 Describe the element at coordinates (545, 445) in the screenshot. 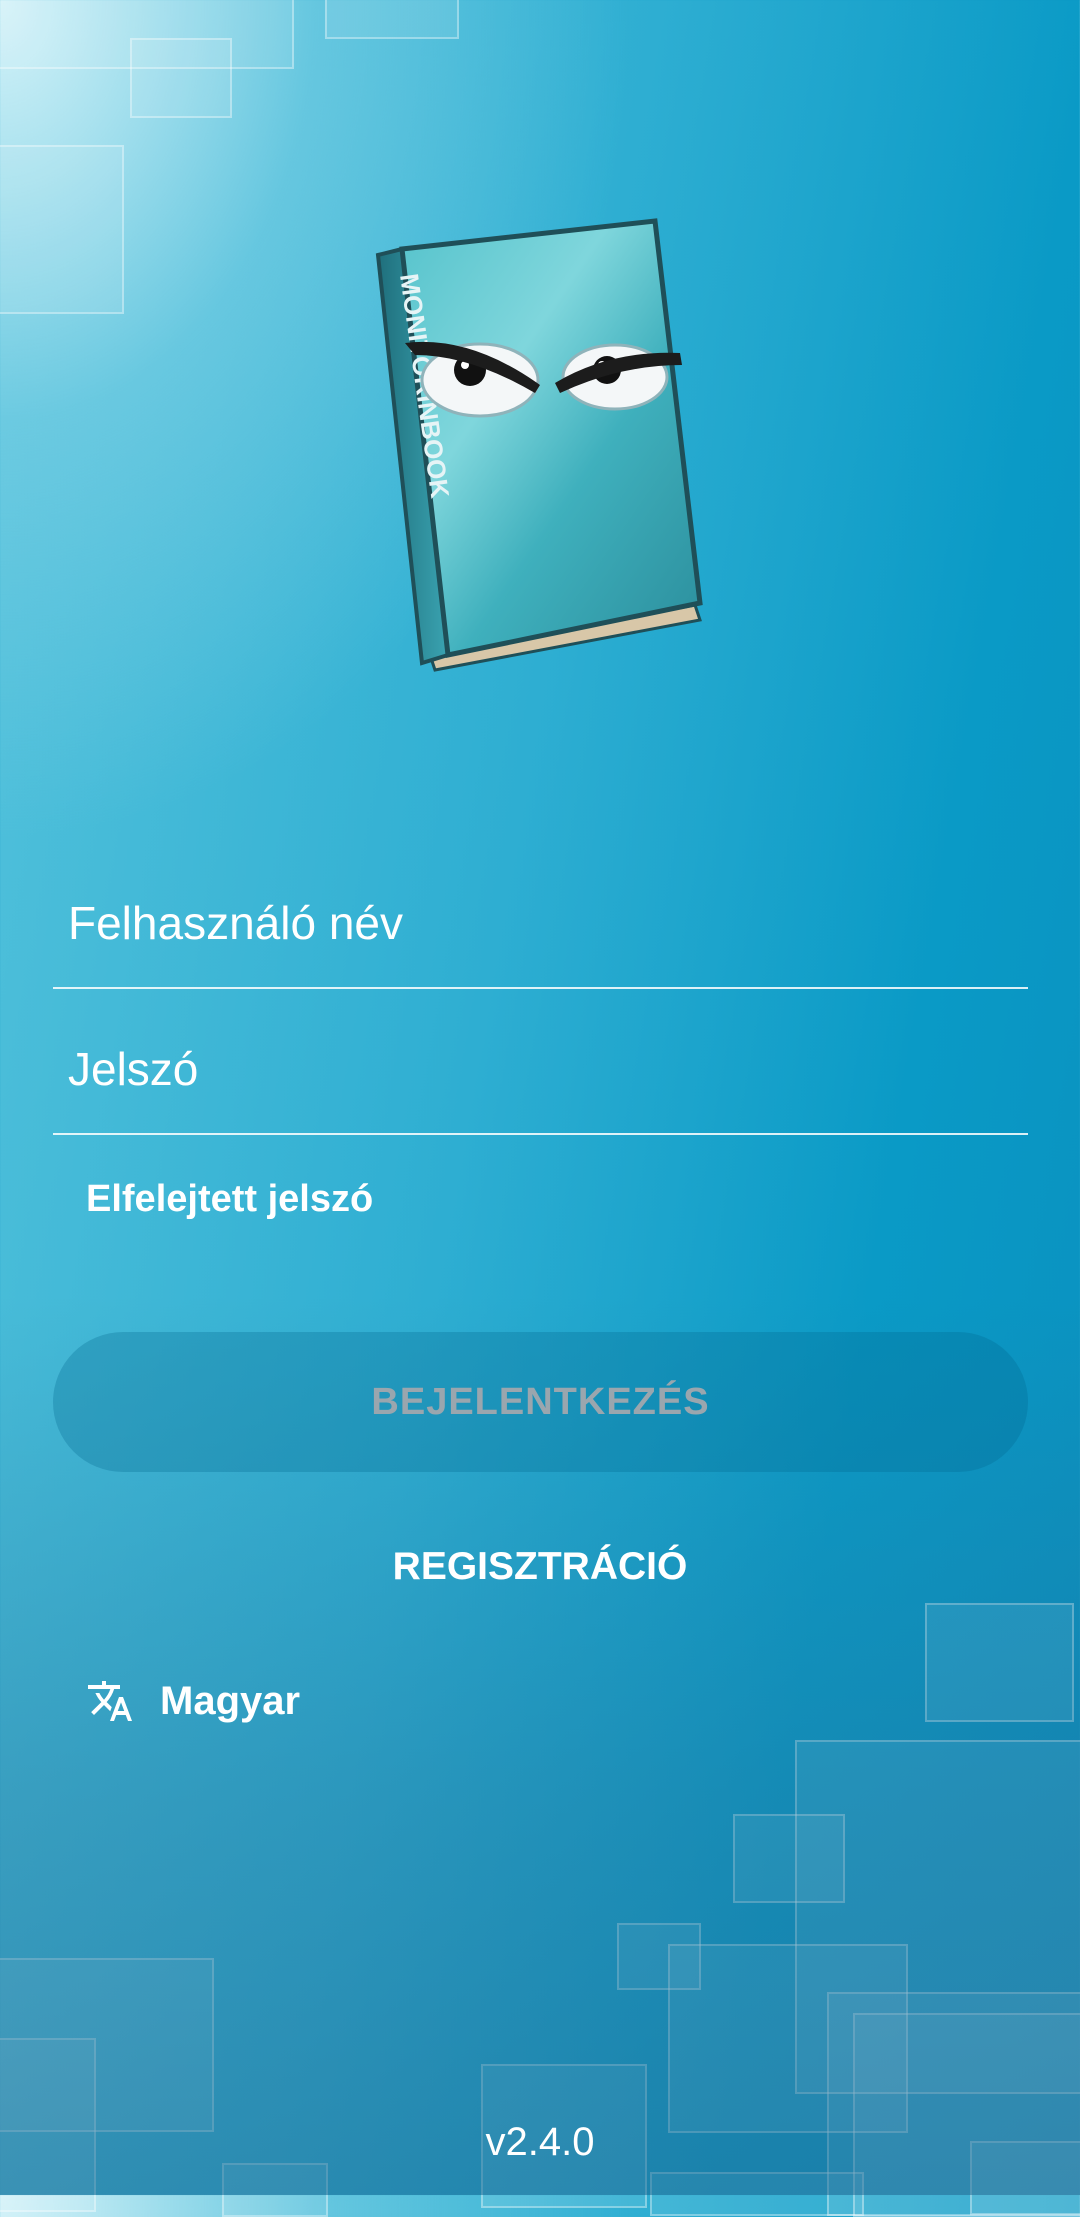

I see `angry-book-logo: MONITORINBOOK` at that location.